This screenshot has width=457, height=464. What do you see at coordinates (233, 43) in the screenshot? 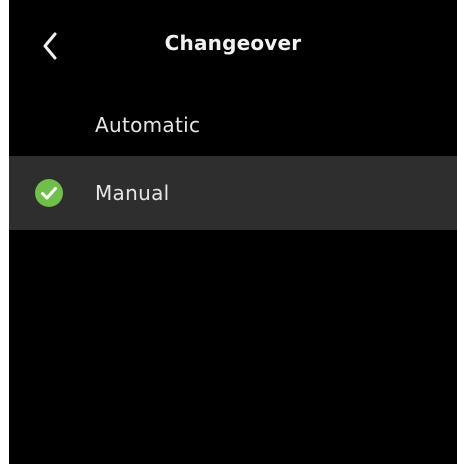
I see `page-title: Changeover` at bounding box center [233, 43].